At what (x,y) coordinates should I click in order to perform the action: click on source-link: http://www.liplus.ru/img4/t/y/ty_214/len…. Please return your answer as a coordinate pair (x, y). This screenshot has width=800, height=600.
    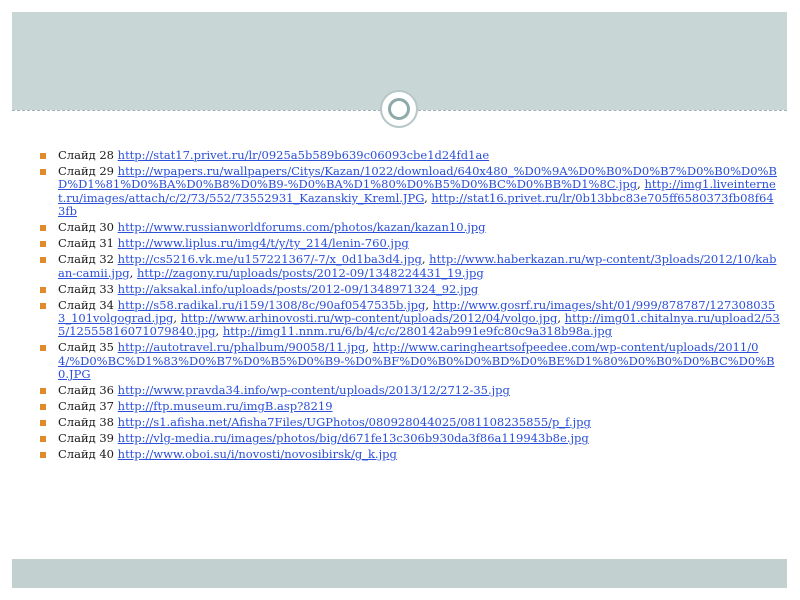
    Looking at the image, I should click on (263, 243).